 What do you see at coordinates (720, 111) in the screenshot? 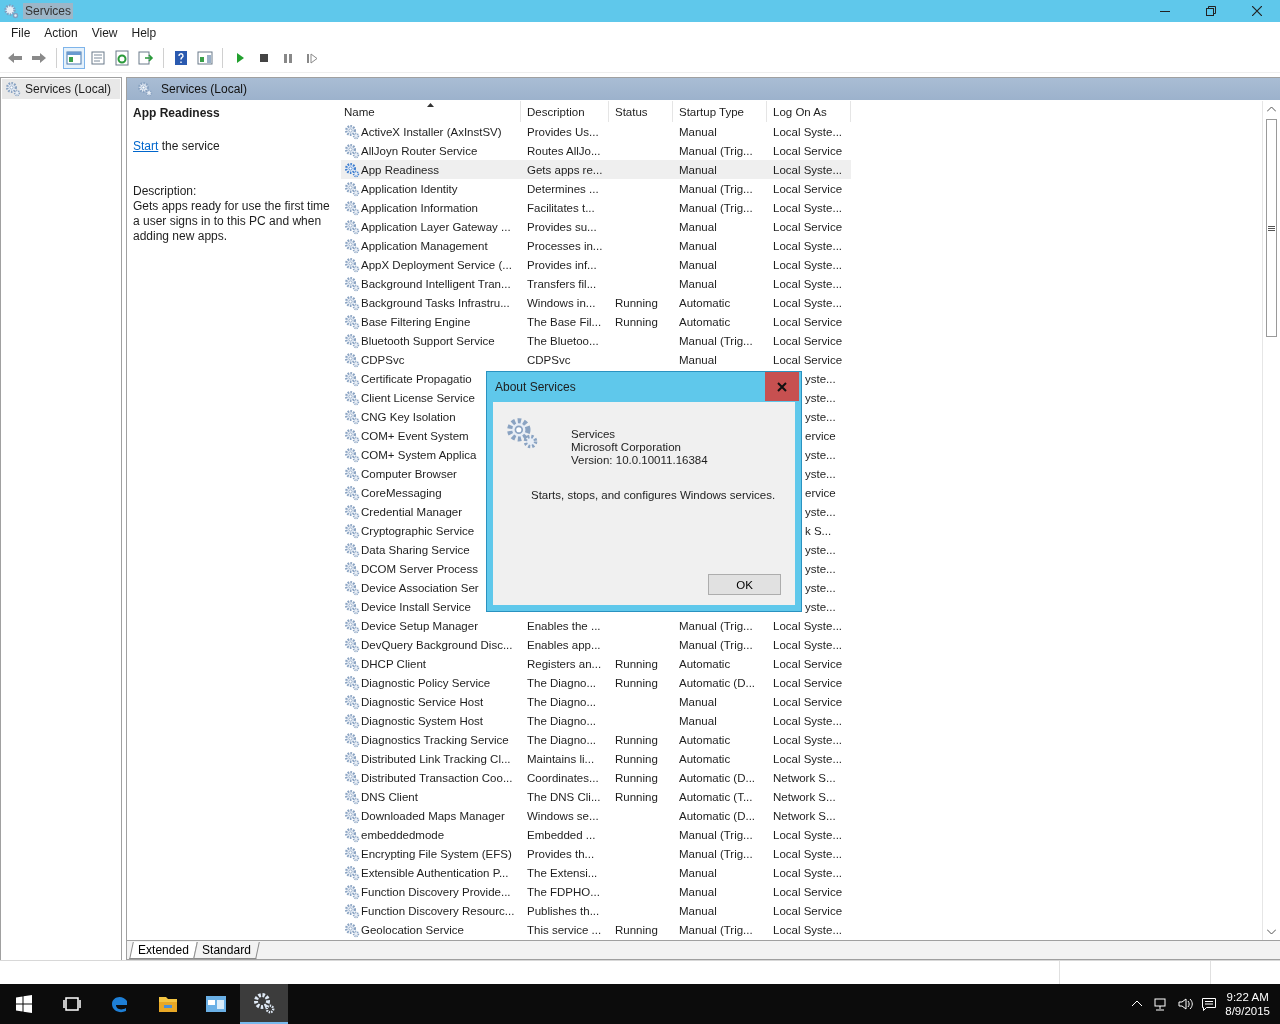
I see `column-header: Startup Type` at bounding box center [720, 111].